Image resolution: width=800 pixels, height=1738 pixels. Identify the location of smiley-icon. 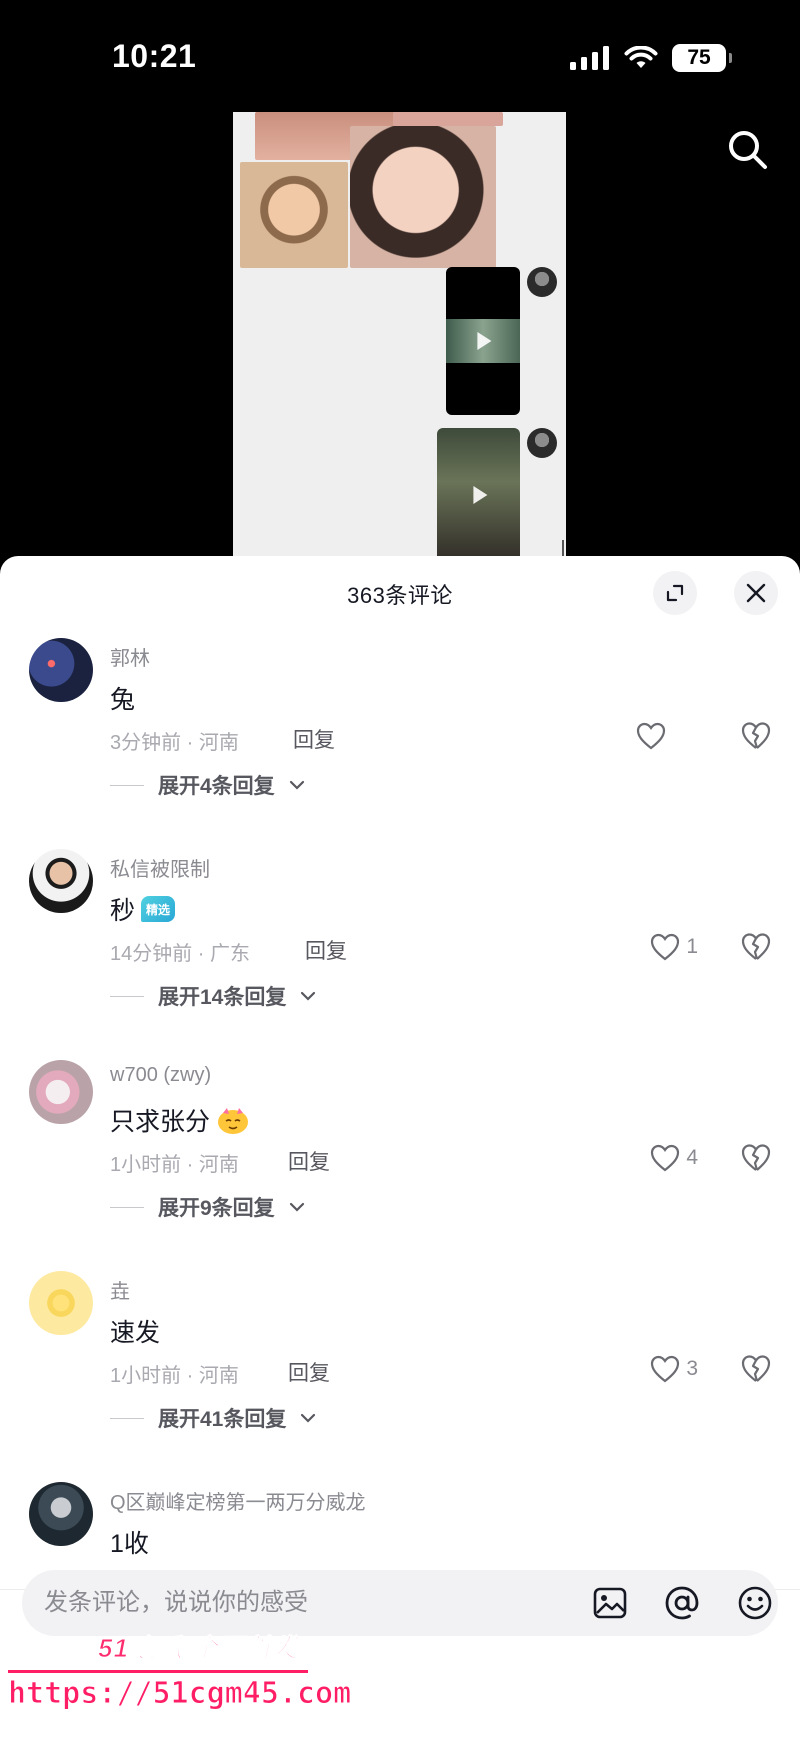
(755, 1603).